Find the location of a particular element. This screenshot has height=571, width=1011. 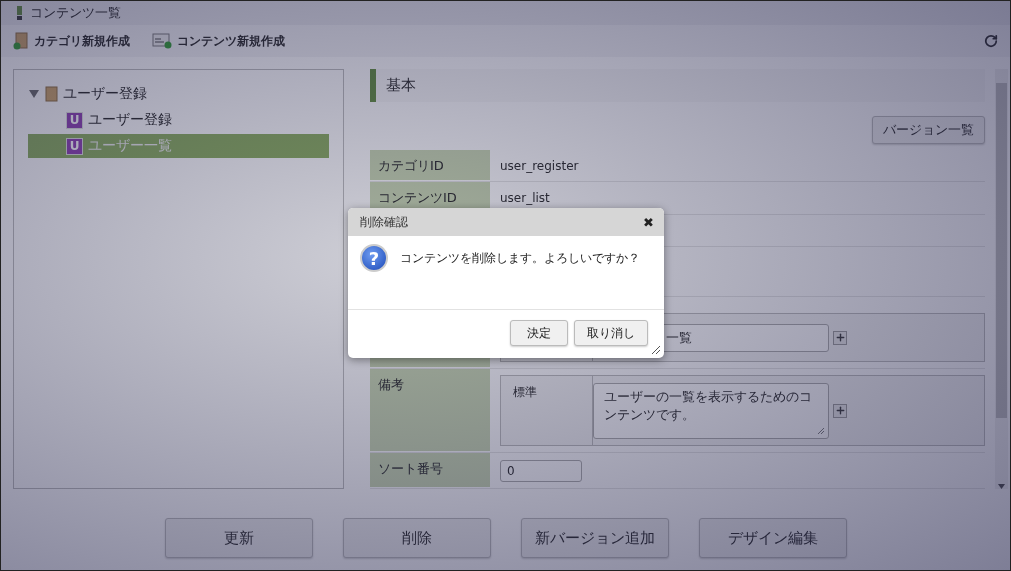

app-icon is located at coordinates (19, 13).